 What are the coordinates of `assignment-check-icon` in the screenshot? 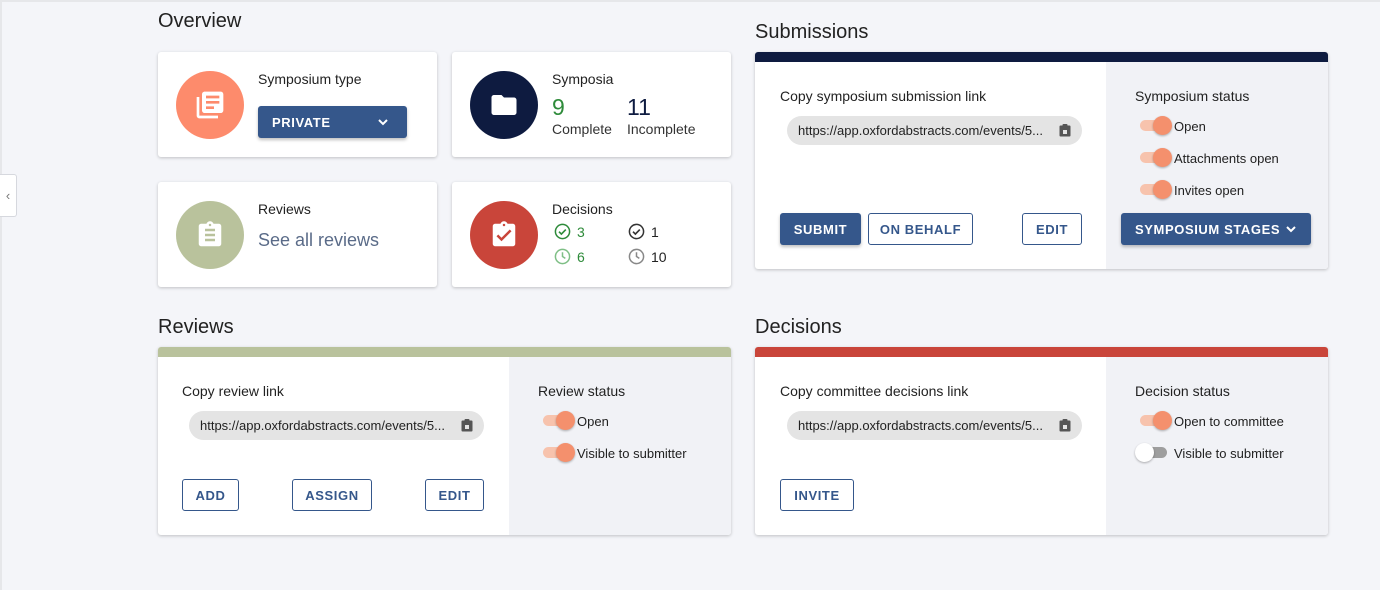 It's located at (504, 235).